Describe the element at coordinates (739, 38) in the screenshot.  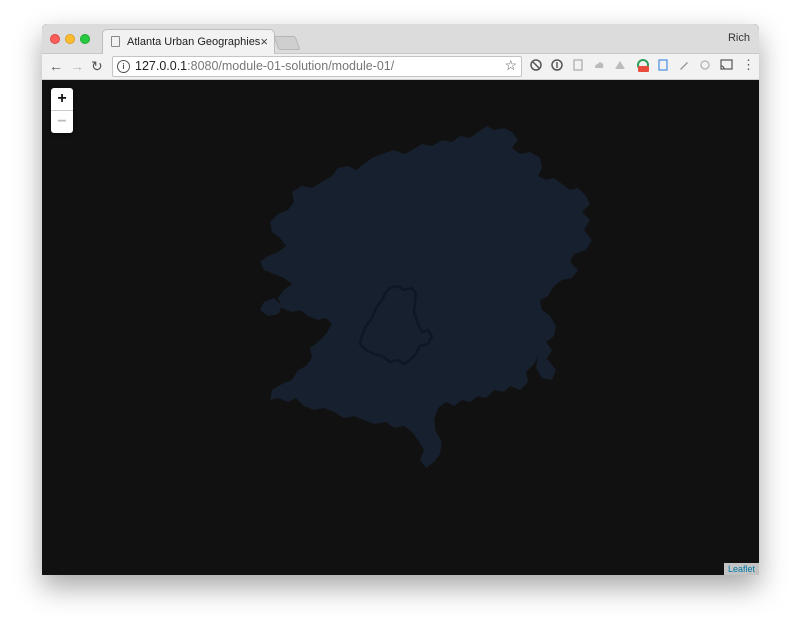
I see `profile-name: Rich` at that location.